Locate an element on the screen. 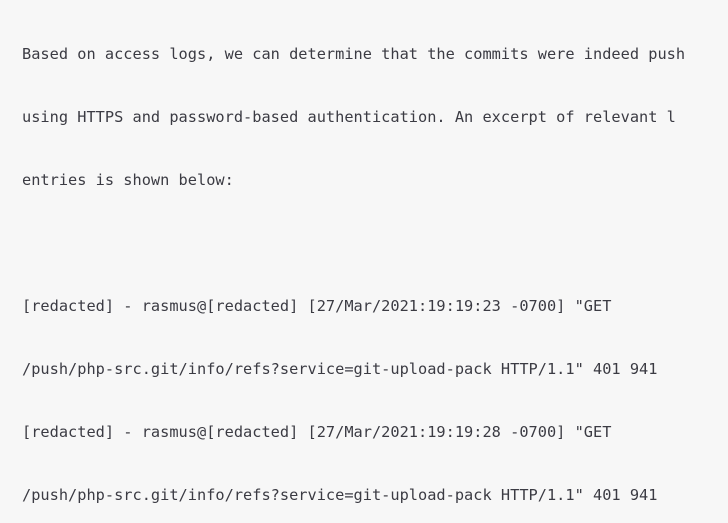  intro-line: entries is shown below: is located at coordinates (128, 180).